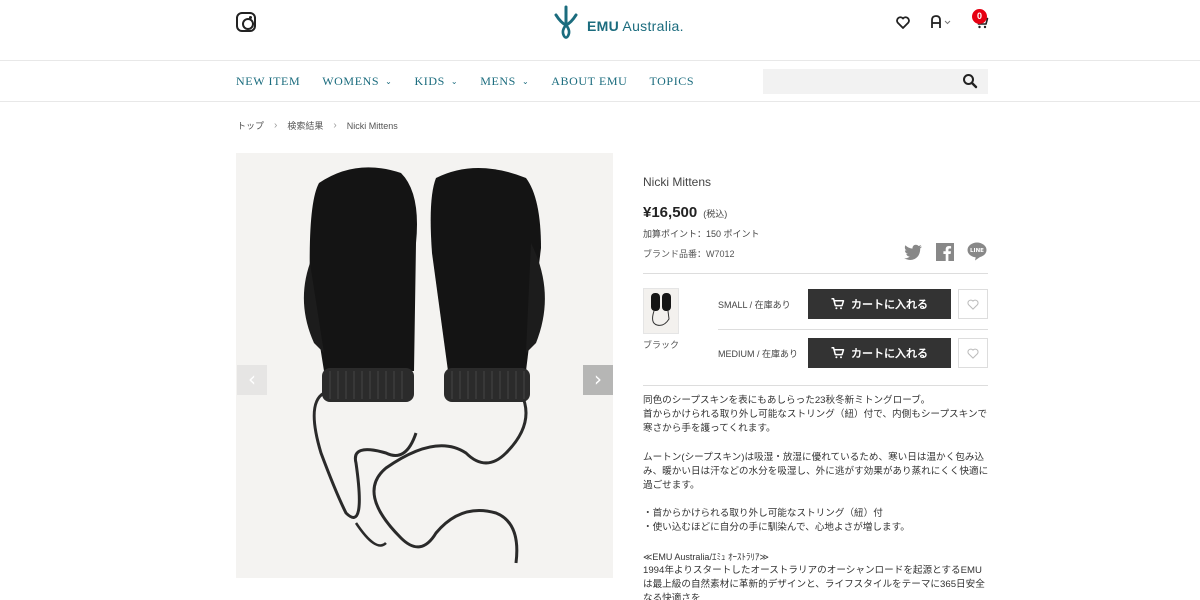 Image resolution: width=1200 pixels, height=600 pixels. I want to click on nav-item-new-item: NEW ITEM, so click(268, 81).